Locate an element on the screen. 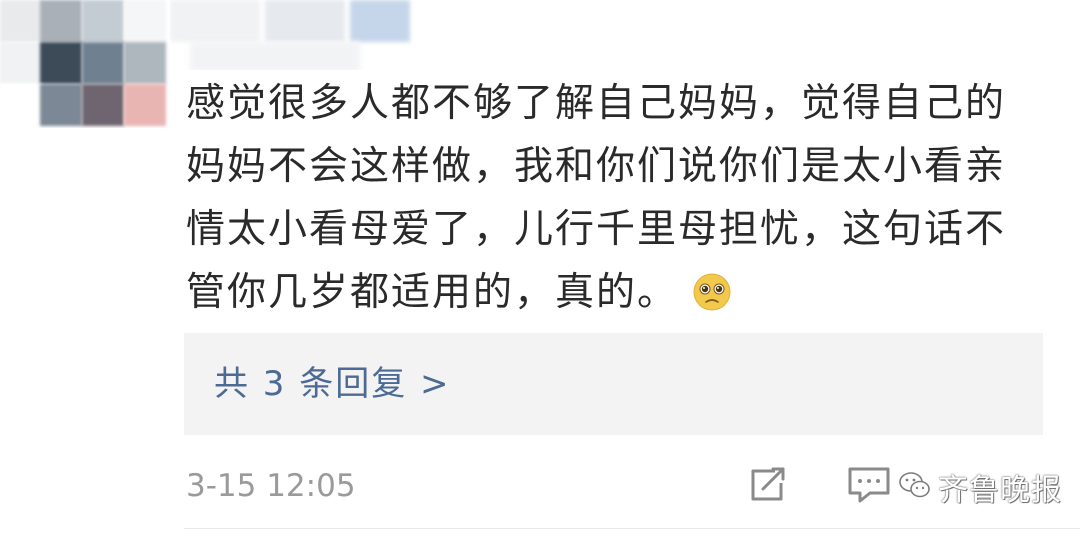 This screenshot has width=1080, height=533. view-replies-link: 共 3 条回复 > is located at coordinates (332, 384).